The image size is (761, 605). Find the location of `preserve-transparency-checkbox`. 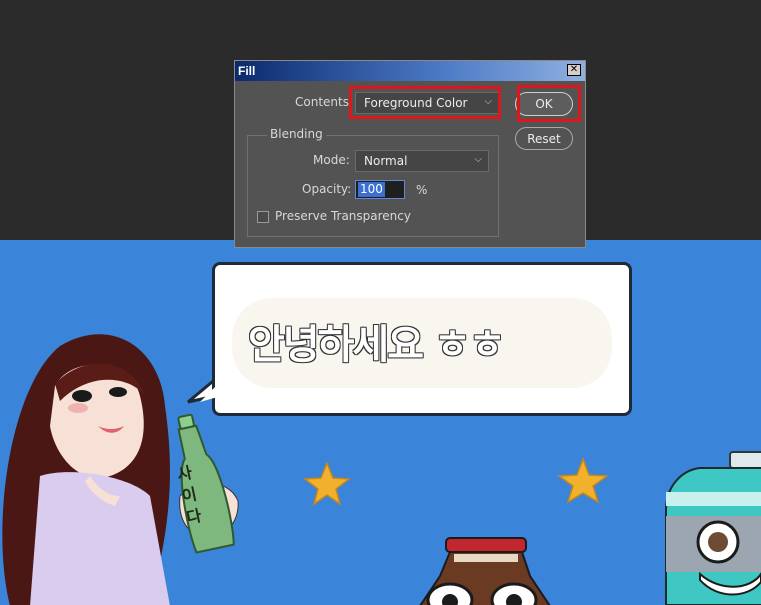

preserve-transparency-checkbox is located at coordinates (263, 217).